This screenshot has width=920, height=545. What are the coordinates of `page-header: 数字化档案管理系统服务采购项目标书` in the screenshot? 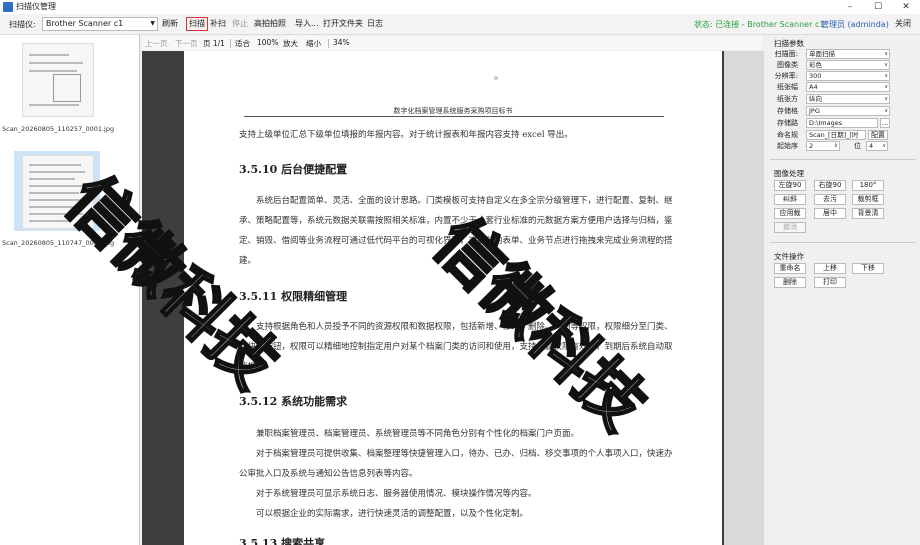 It's located at (453, 111).